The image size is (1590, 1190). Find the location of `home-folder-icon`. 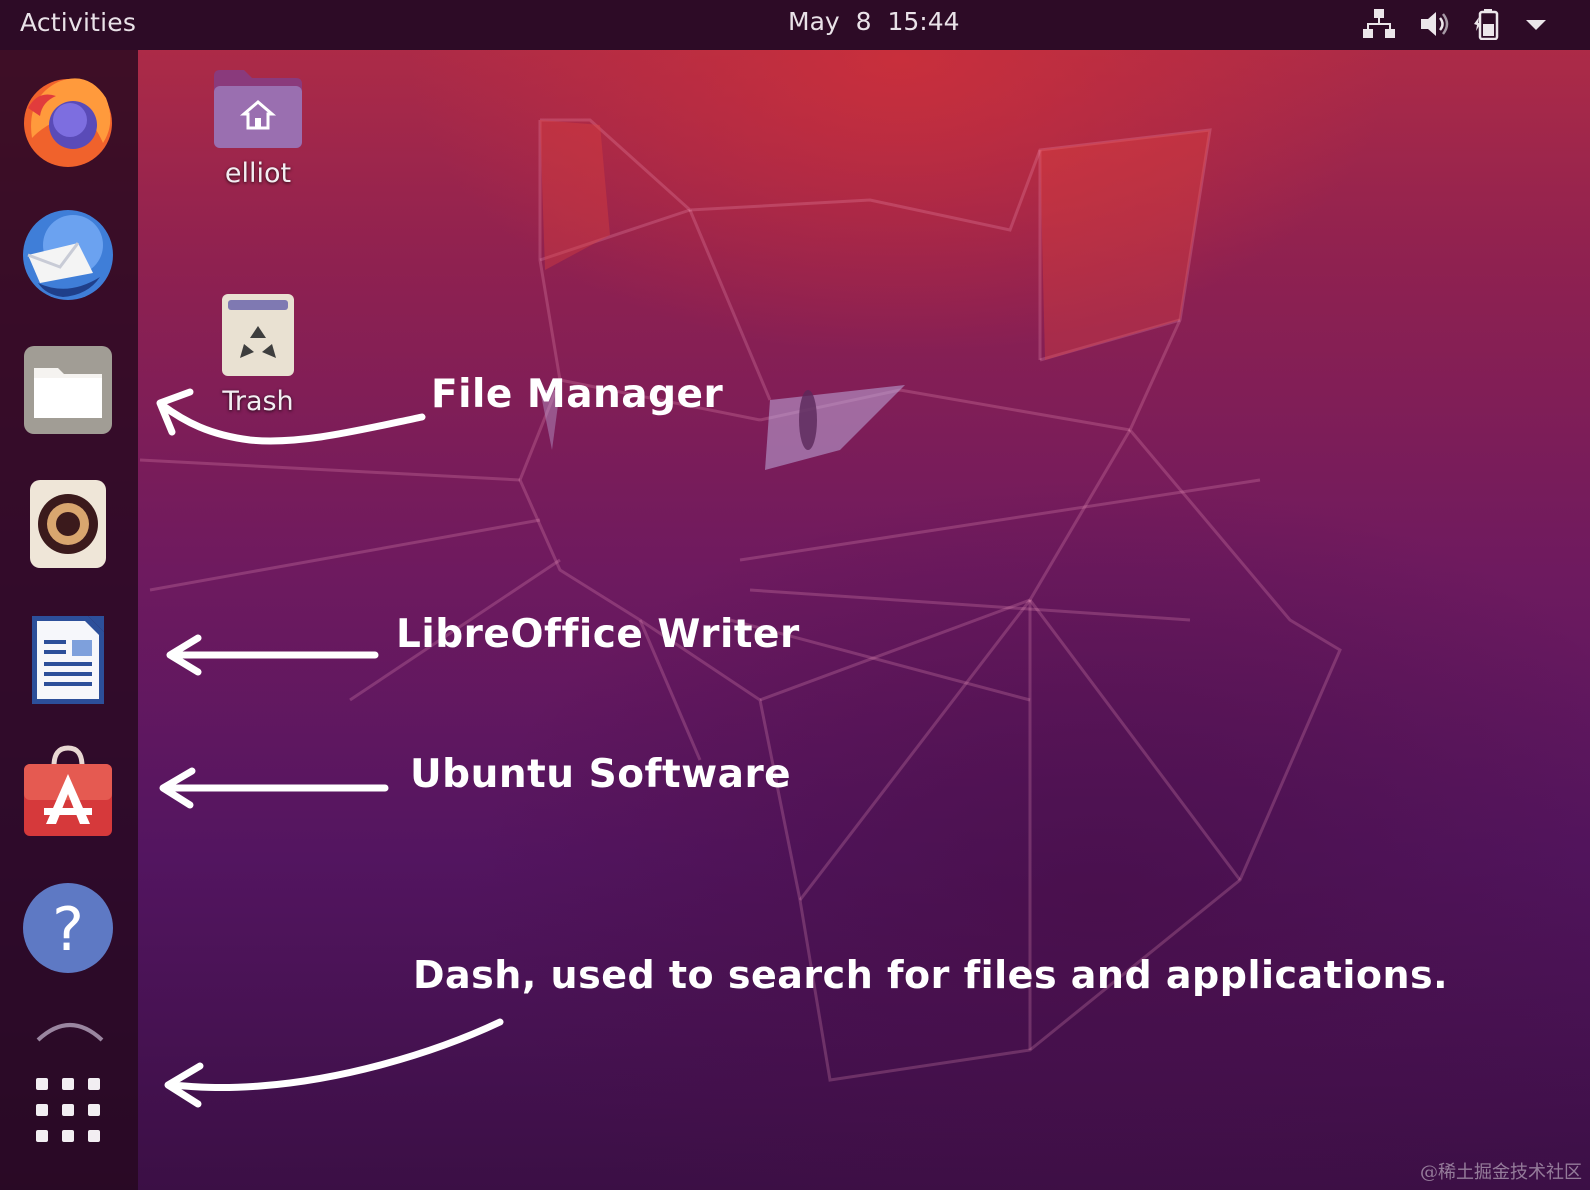

home-folder-icon is located at coordinates (258, 109).